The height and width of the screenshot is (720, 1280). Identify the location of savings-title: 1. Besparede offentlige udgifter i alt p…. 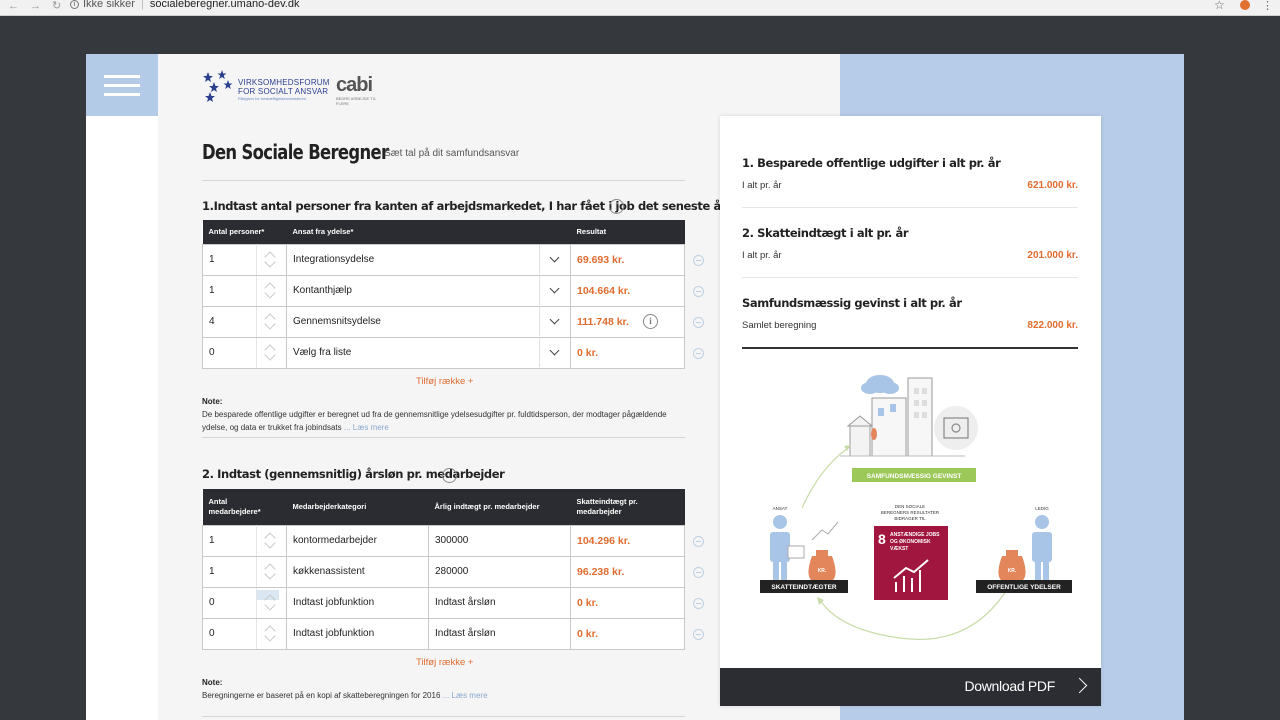
(871, 163).